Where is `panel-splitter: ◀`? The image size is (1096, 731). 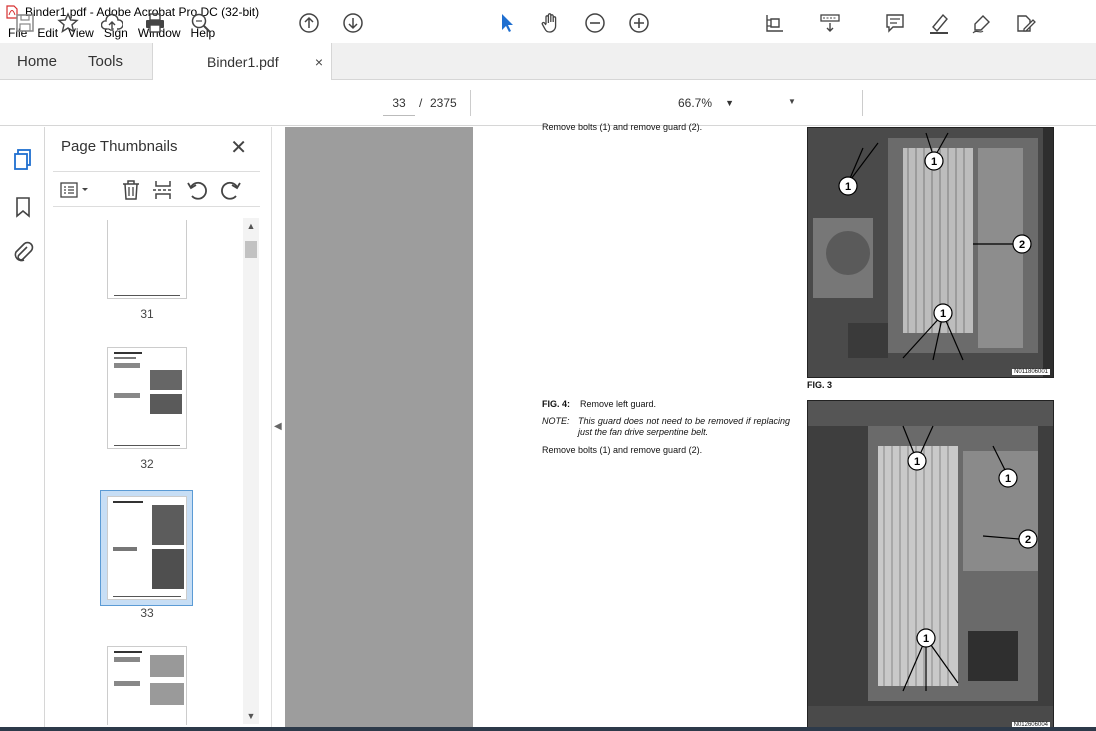 panel-splitter: ◀ is located at coordinates (278, 429).